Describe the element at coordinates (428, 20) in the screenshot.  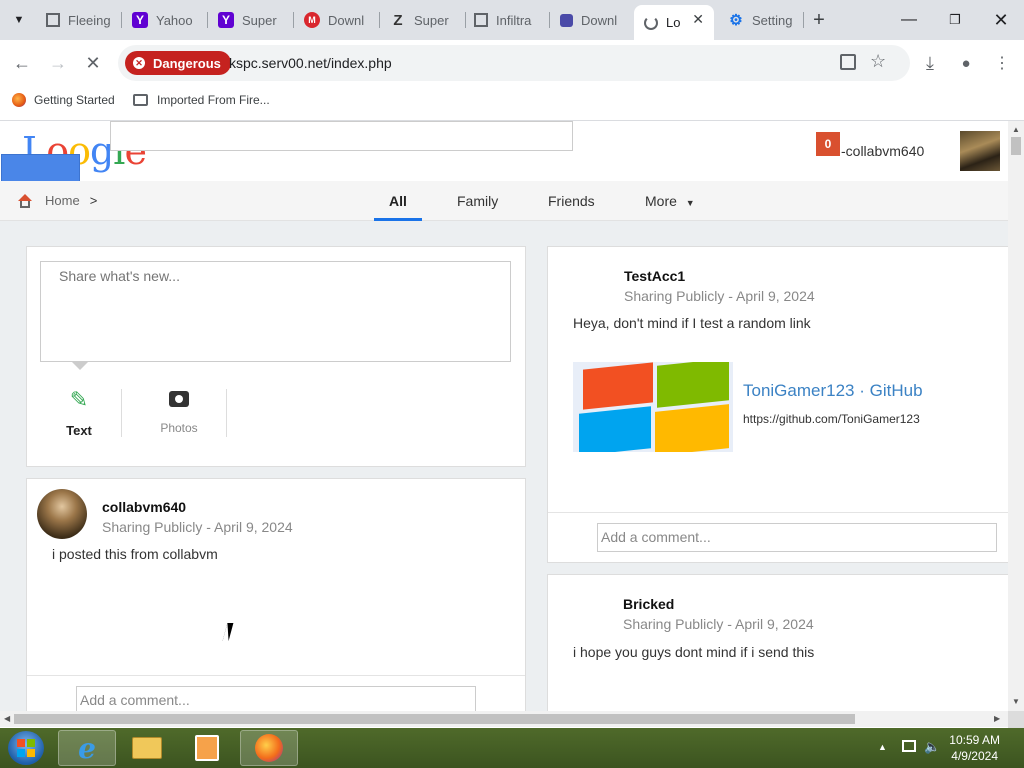
I see `browser-tab: Z Super` at that location.